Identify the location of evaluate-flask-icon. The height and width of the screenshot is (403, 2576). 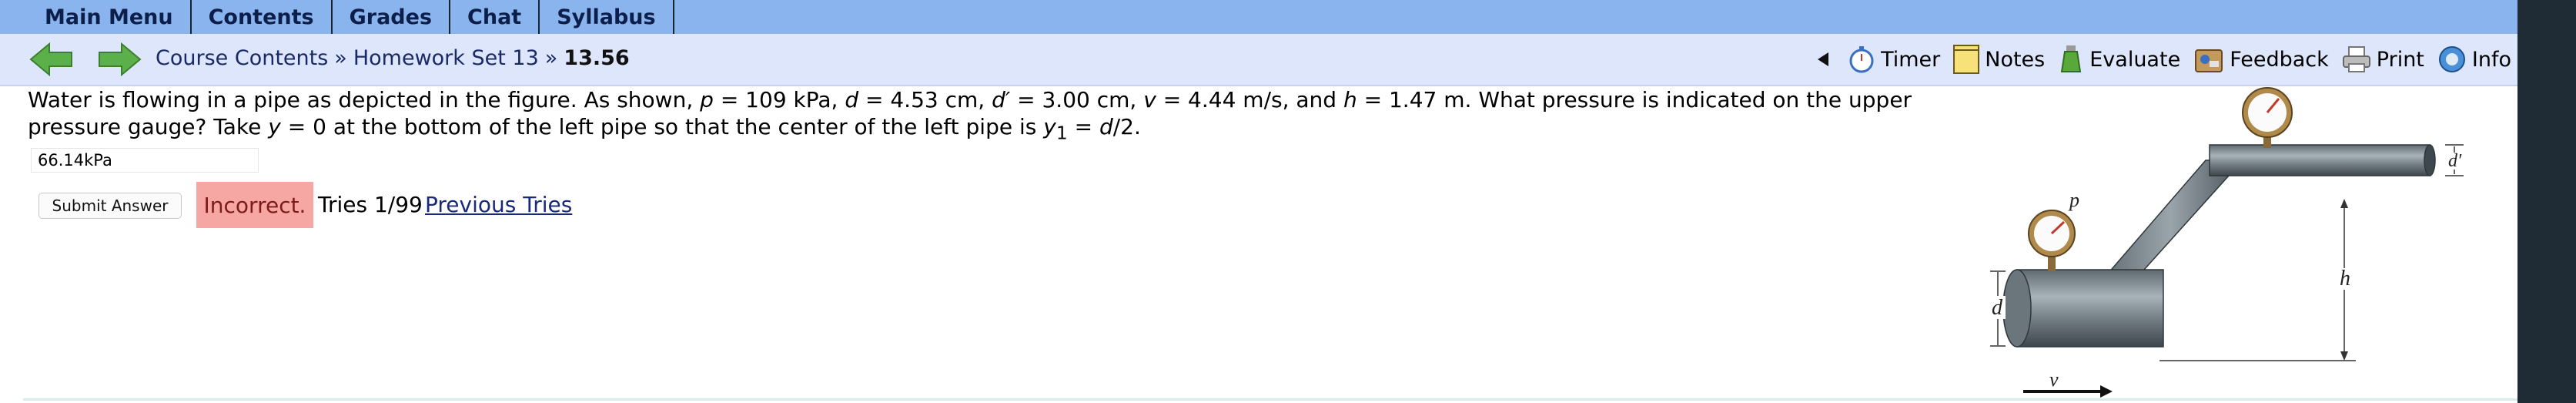
(2071, 59).